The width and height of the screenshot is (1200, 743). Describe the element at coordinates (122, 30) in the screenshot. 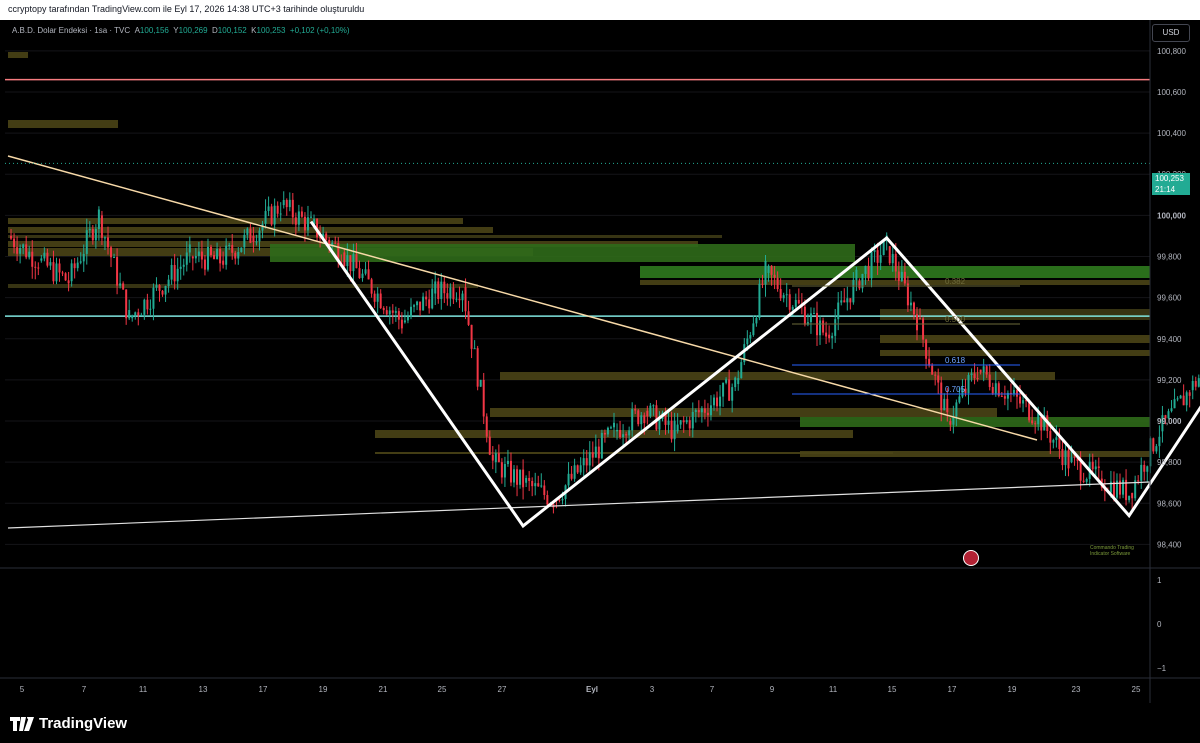

I see `symbol-source: TVC` at that location.